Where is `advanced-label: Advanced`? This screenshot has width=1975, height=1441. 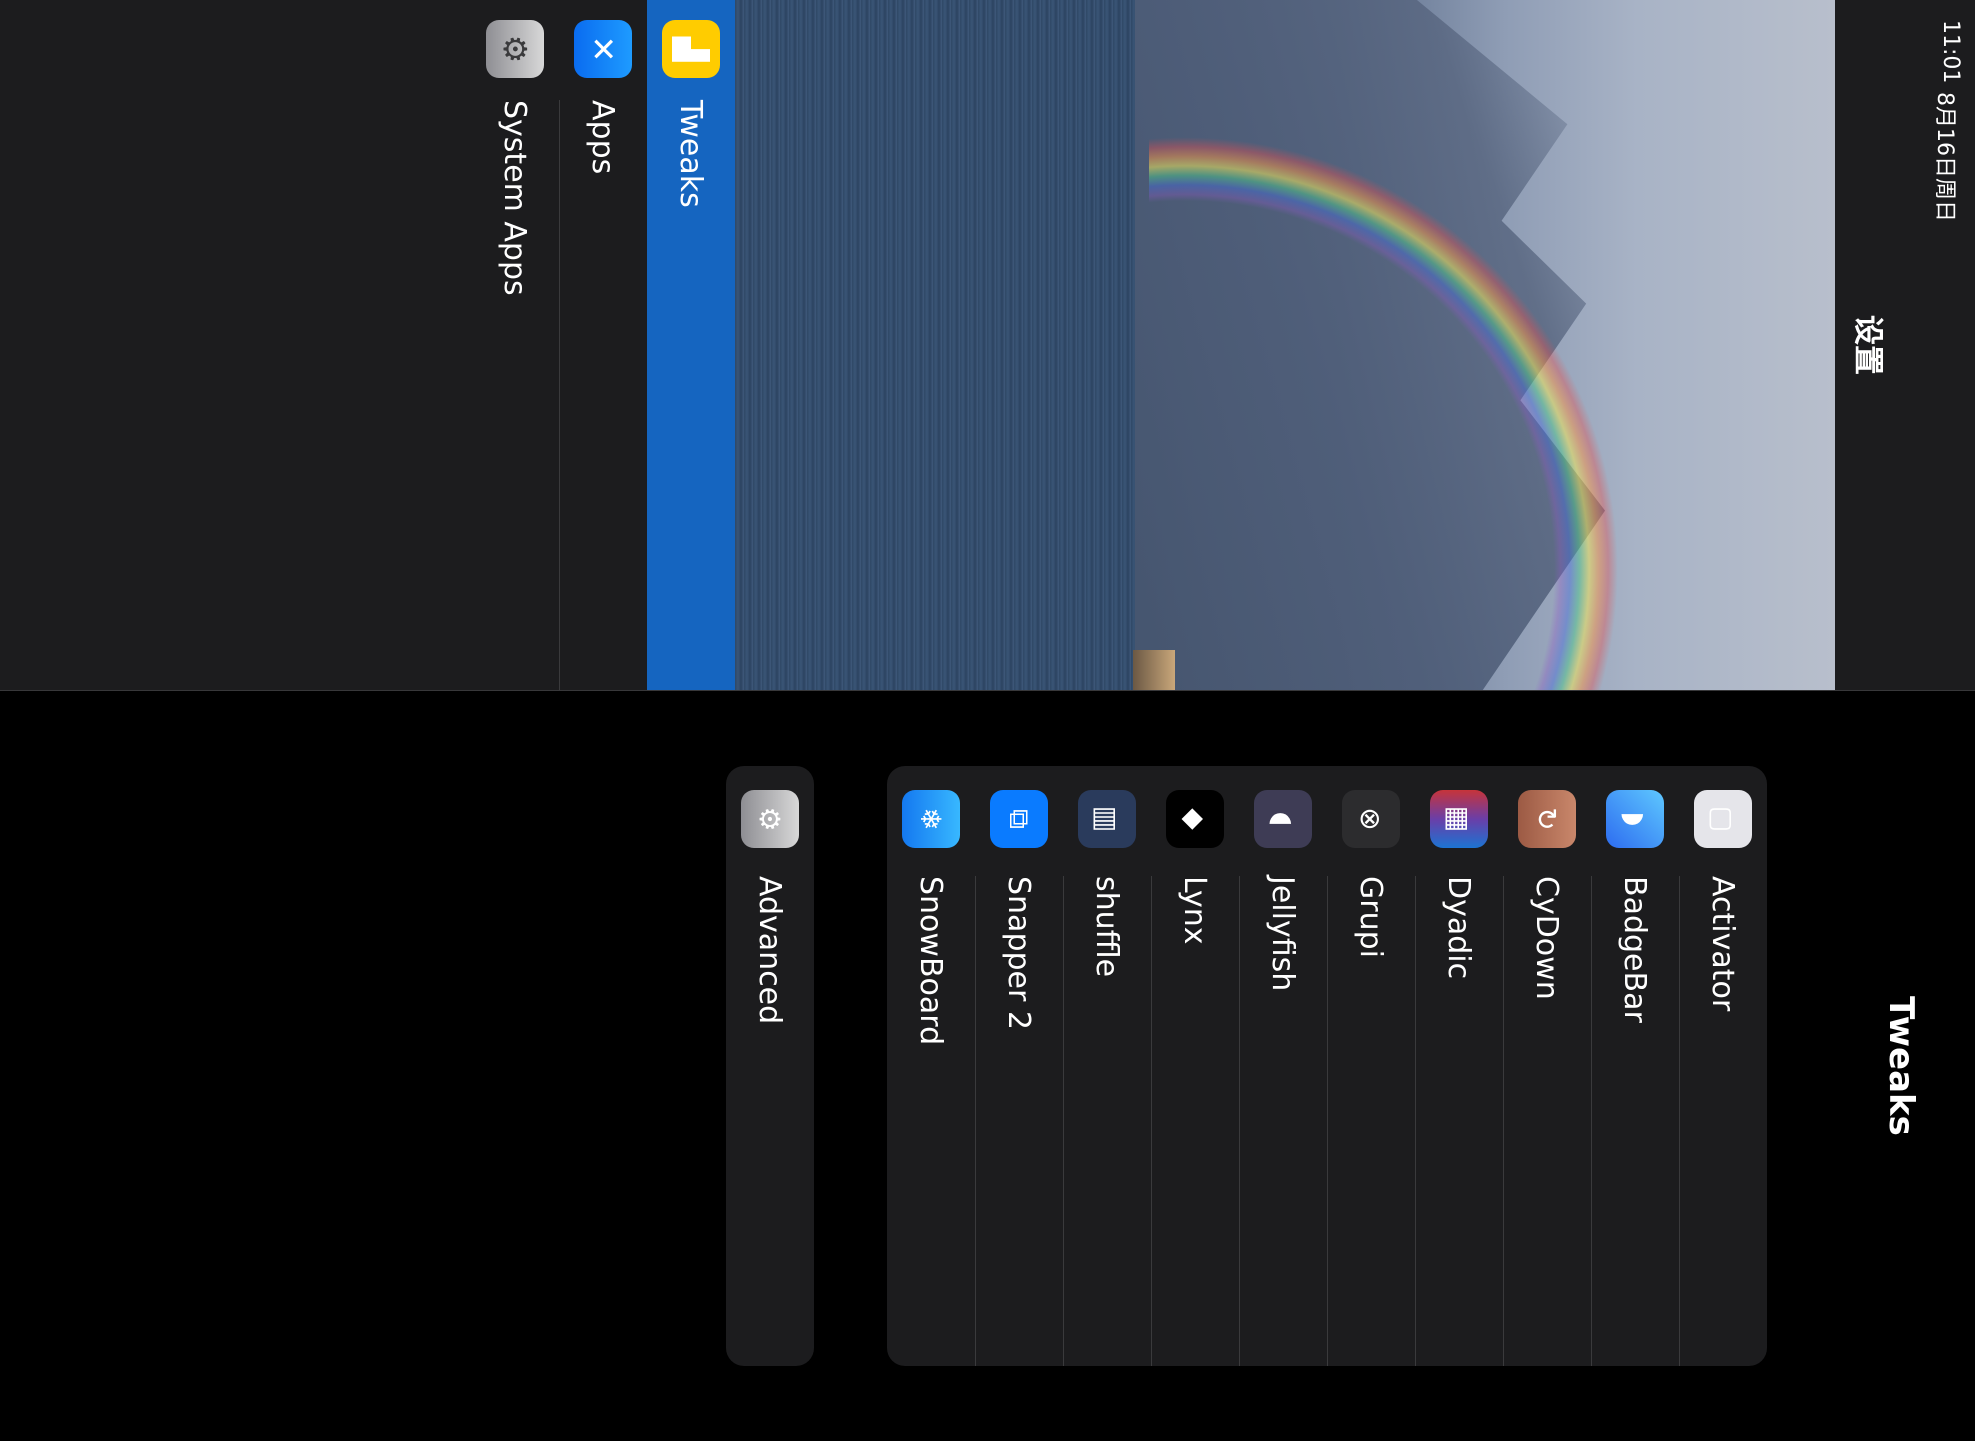 advanced-label: Advanced is located at coordinates (770, 950).